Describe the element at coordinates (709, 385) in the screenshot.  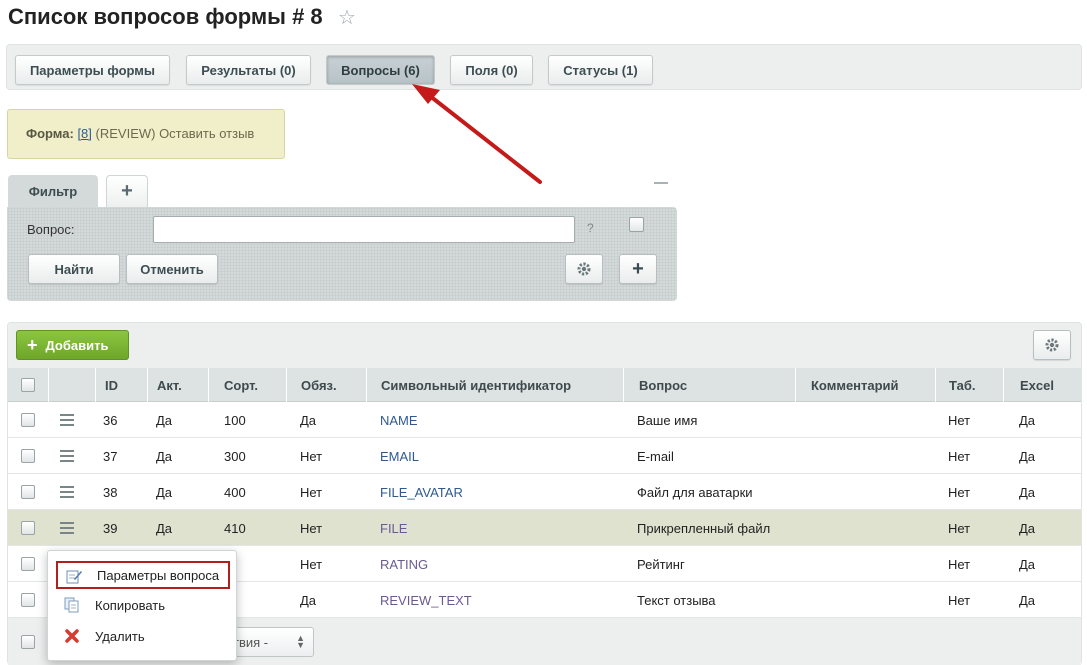
I see `header-question: Вопрос` at that location.